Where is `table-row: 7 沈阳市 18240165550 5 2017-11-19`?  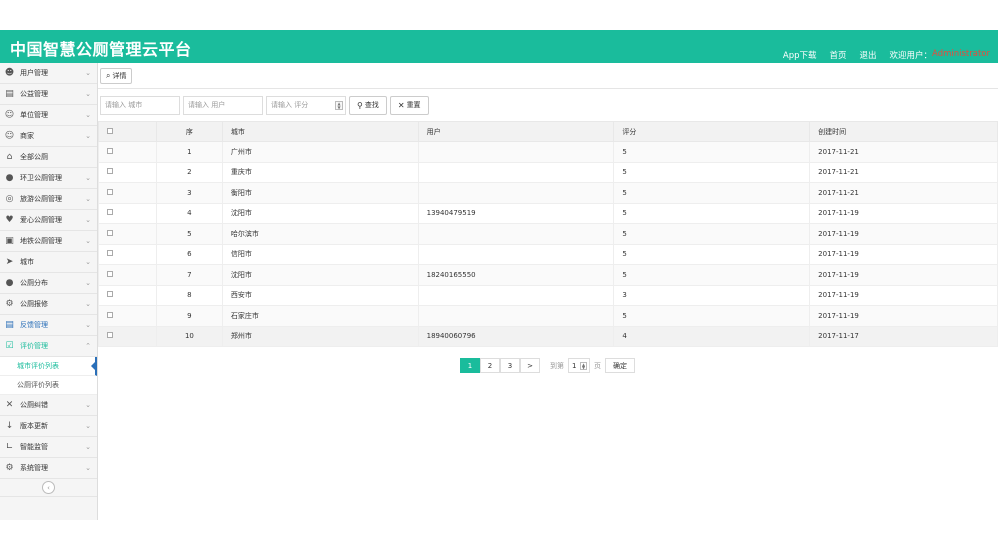 table-row: 7 沈阳市 18240165550 5 2017-11-19 is located at coordinates (548, 275).